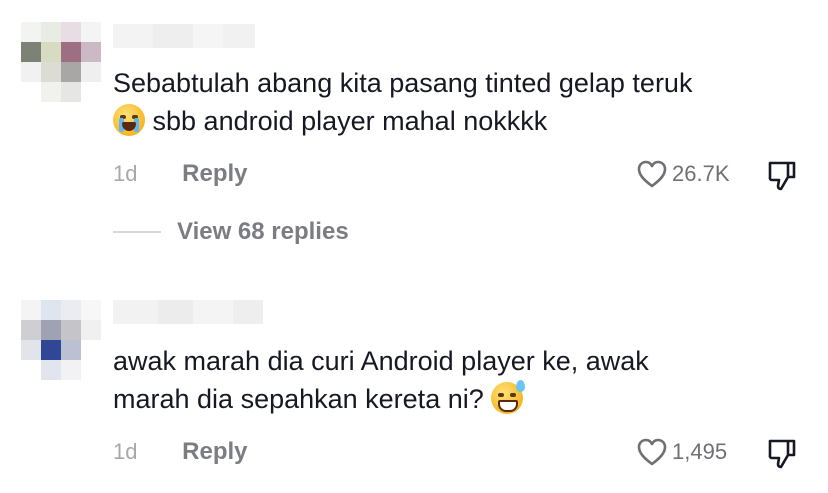 The image size is (828, 493). I want to click on comment-text-line2: sbb android player mahal nokkkk, so click(350, 121).